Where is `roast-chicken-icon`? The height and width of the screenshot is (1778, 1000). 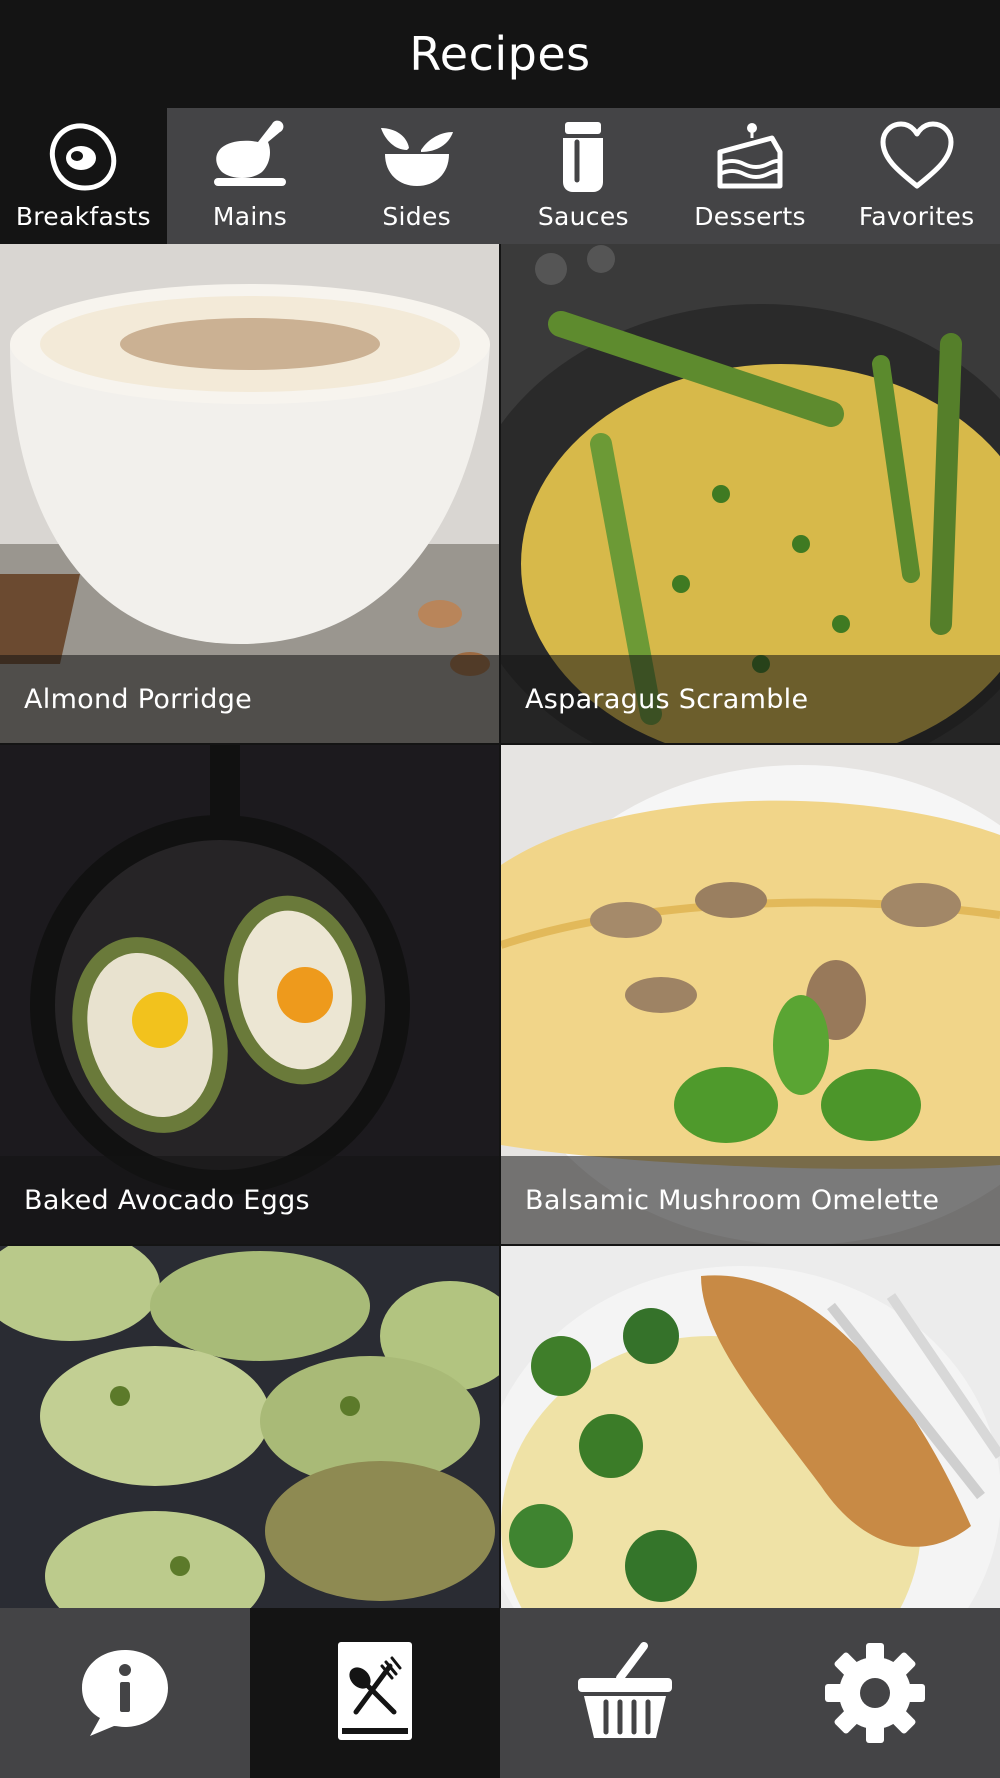 roast-chicken-icon is located at coordinates (250, 153).